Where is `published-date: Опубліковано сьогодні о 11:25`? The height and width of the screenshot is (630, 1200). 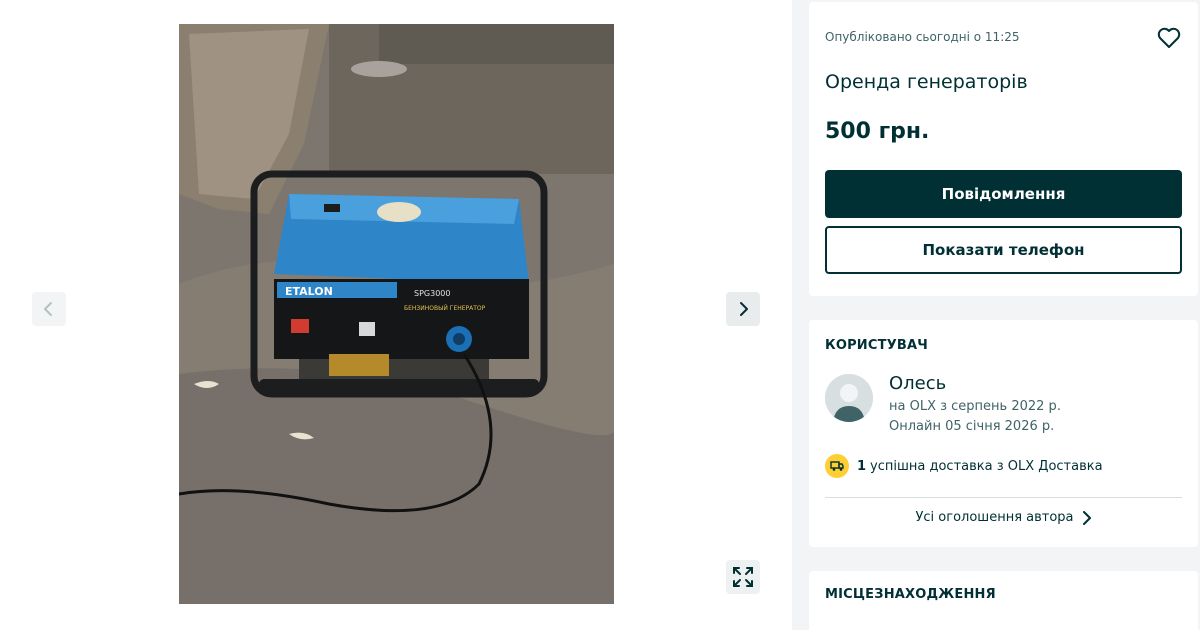
published-date: Опубліковано сьогодні о 11:25 is located at coordinates (922, 37).